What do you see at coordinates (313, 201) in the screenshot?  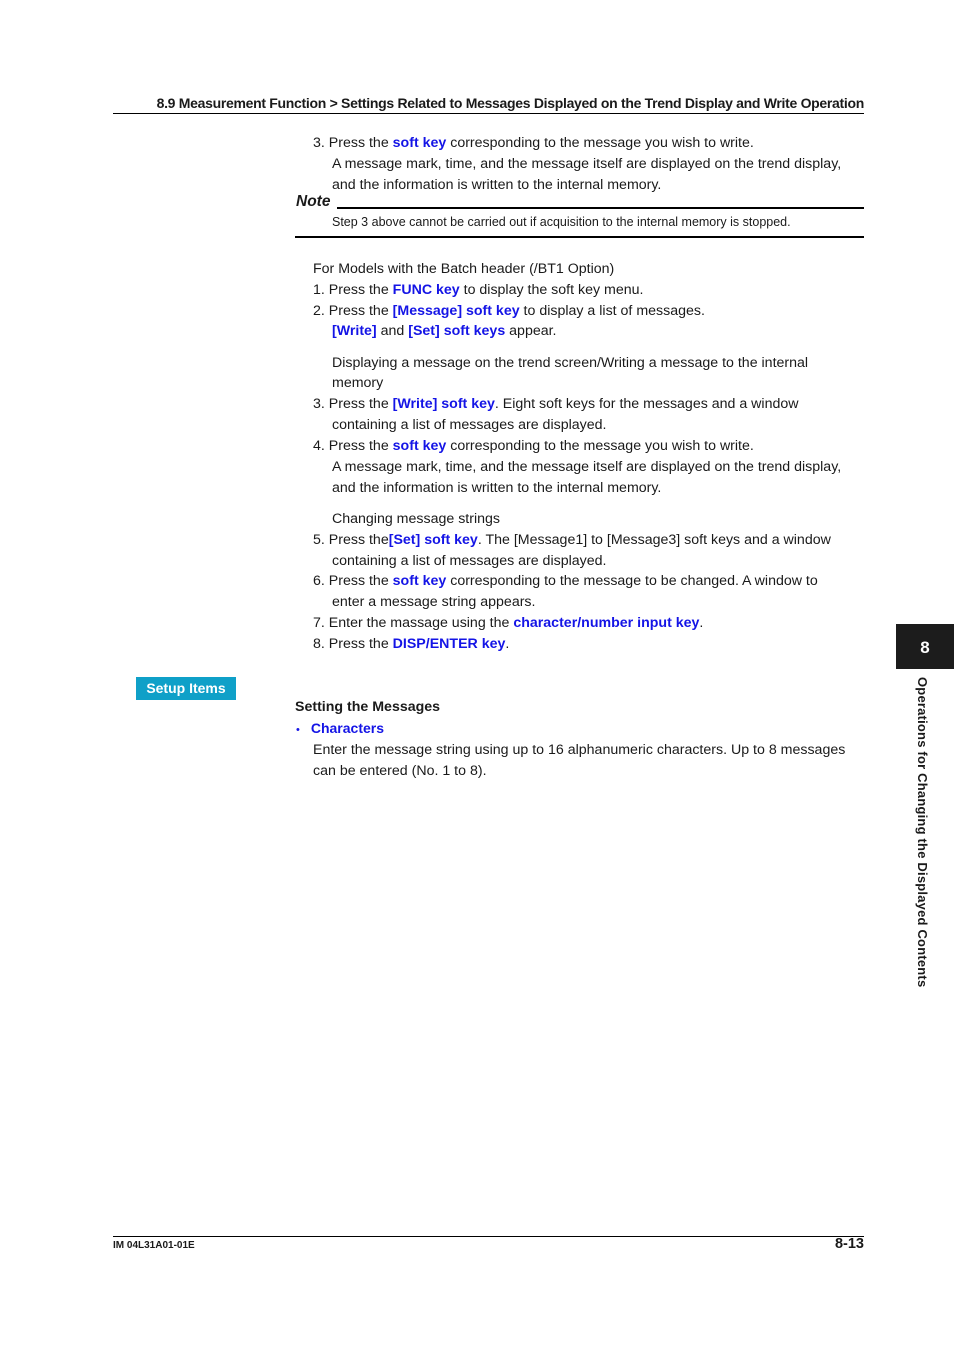 I see `note-label: Note` at bounding box center [313, 201].